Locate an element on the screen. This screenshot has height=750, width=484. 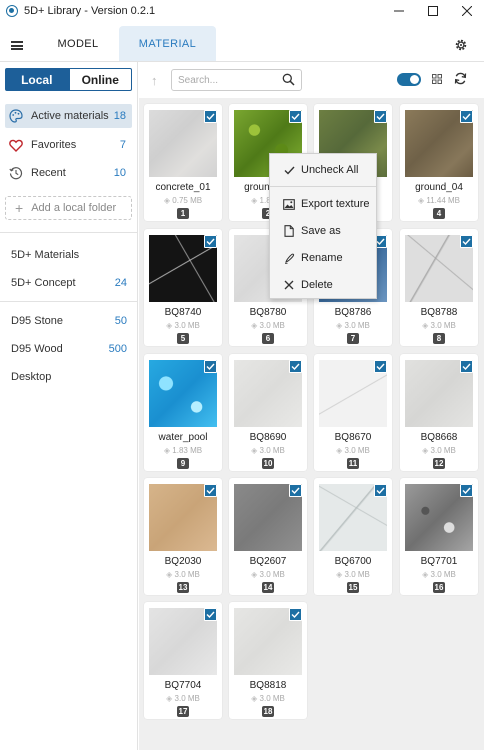
sidebar-item-5d-concept: 5D+ Concept 24 is located at coordinates (70, 283).